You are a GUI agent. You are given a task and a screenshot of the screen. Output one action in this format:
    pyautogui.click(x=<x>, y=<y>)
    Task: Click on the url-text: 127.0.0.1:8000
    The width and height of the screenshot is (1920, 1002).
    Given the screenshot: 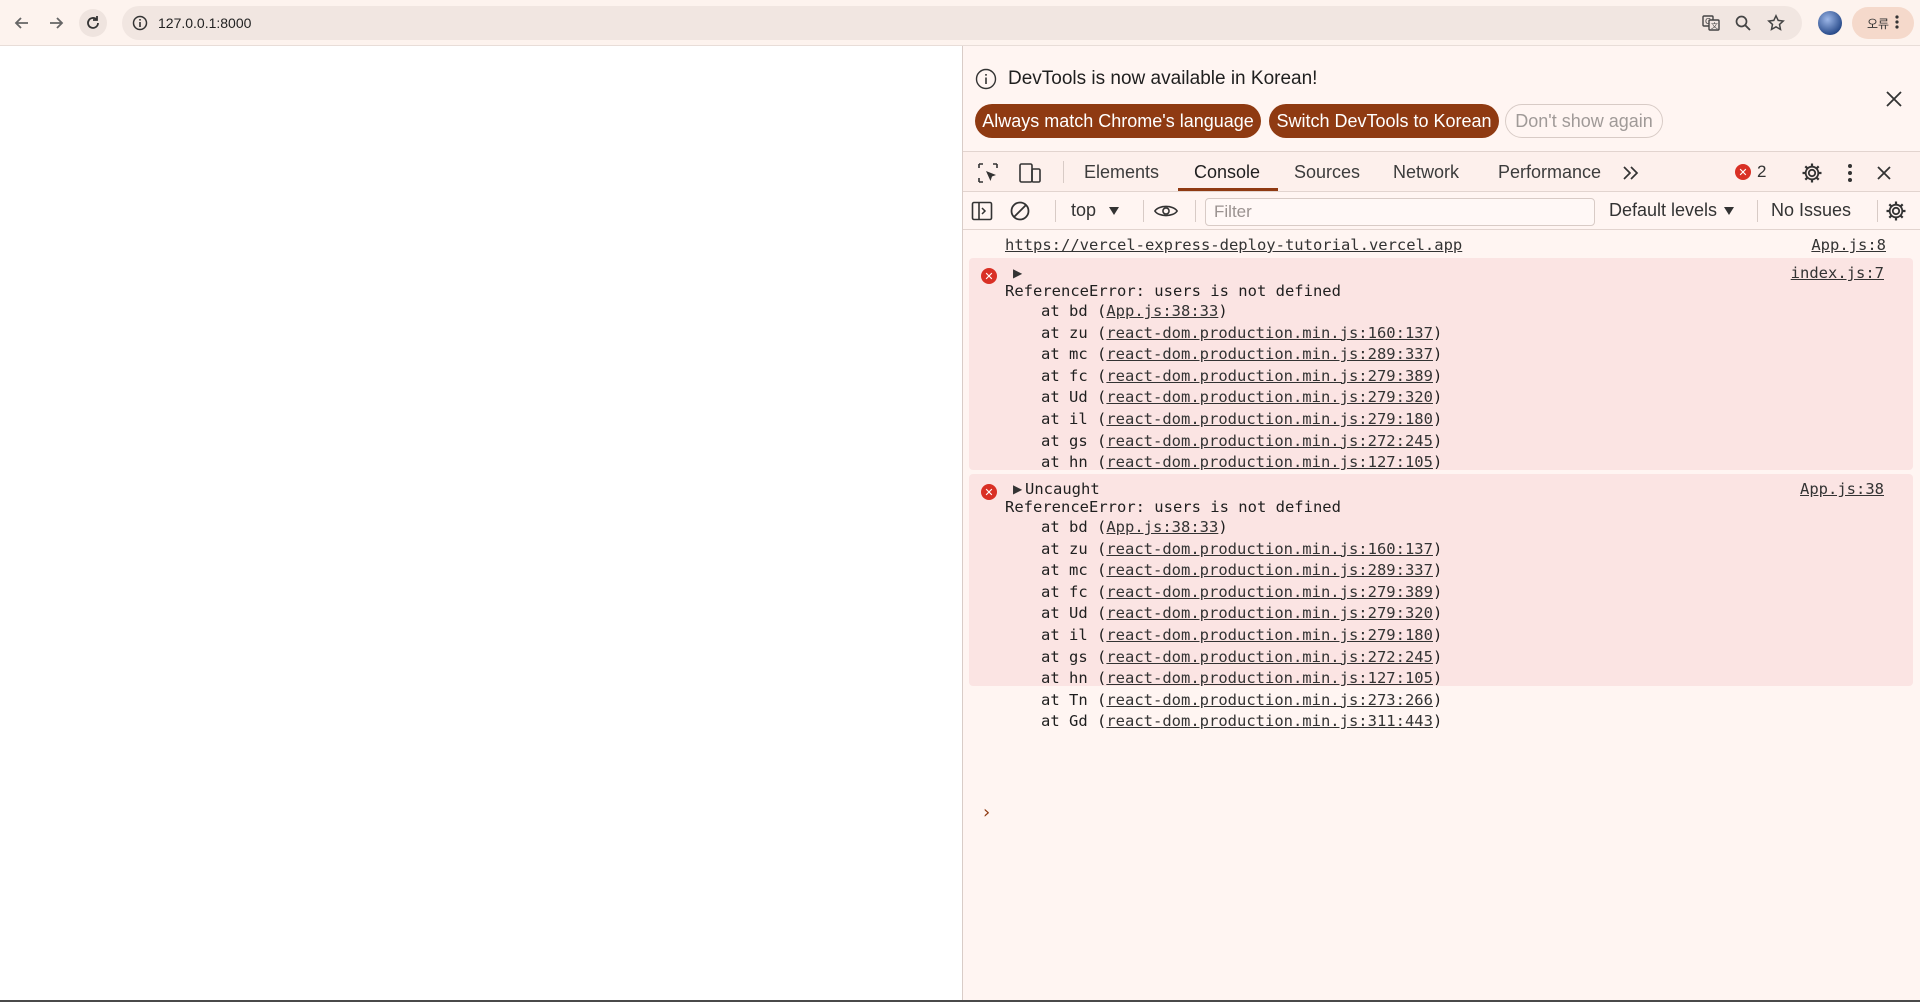 What is the action you would take?
    pyautogui.click(x=204, y=23)
    